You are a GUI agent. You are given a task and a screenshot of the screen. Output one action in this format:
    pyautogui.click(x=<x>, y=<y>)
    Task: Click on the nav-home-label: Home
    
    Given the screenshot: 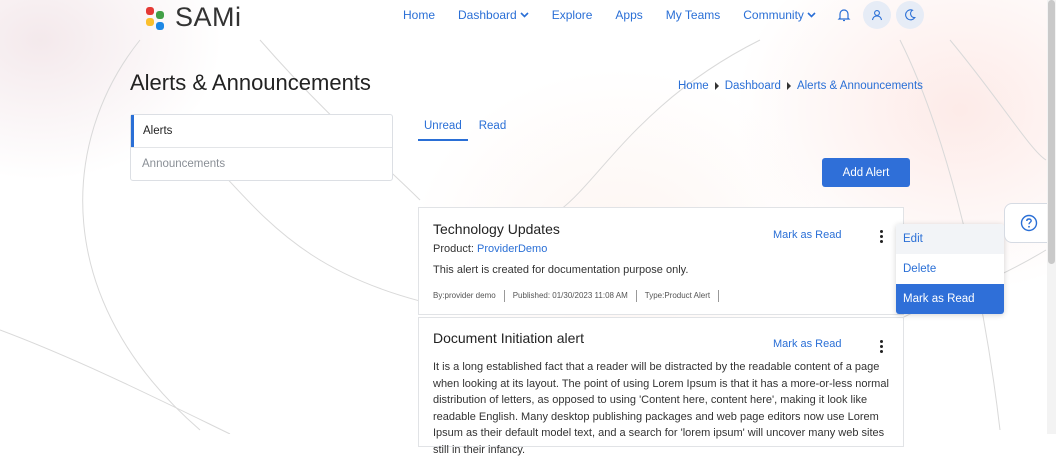 What is the action you would take?
    pyautogui.click(x=419, y=15)
    